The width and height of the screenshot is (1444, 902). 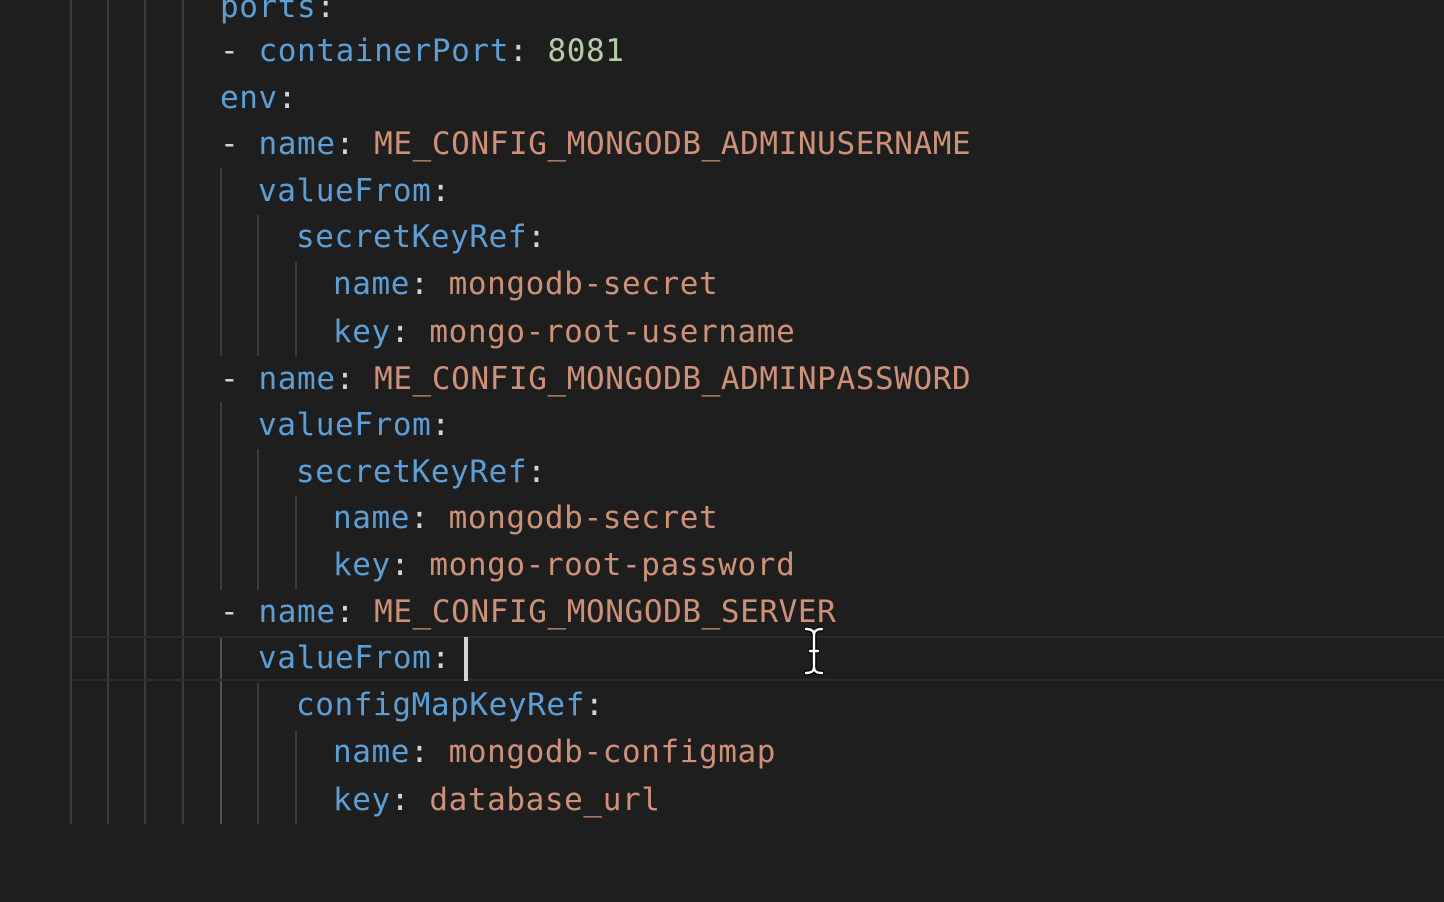 I want to click on code-line: name: mongodb-configmap, so click(x=554, y=752).